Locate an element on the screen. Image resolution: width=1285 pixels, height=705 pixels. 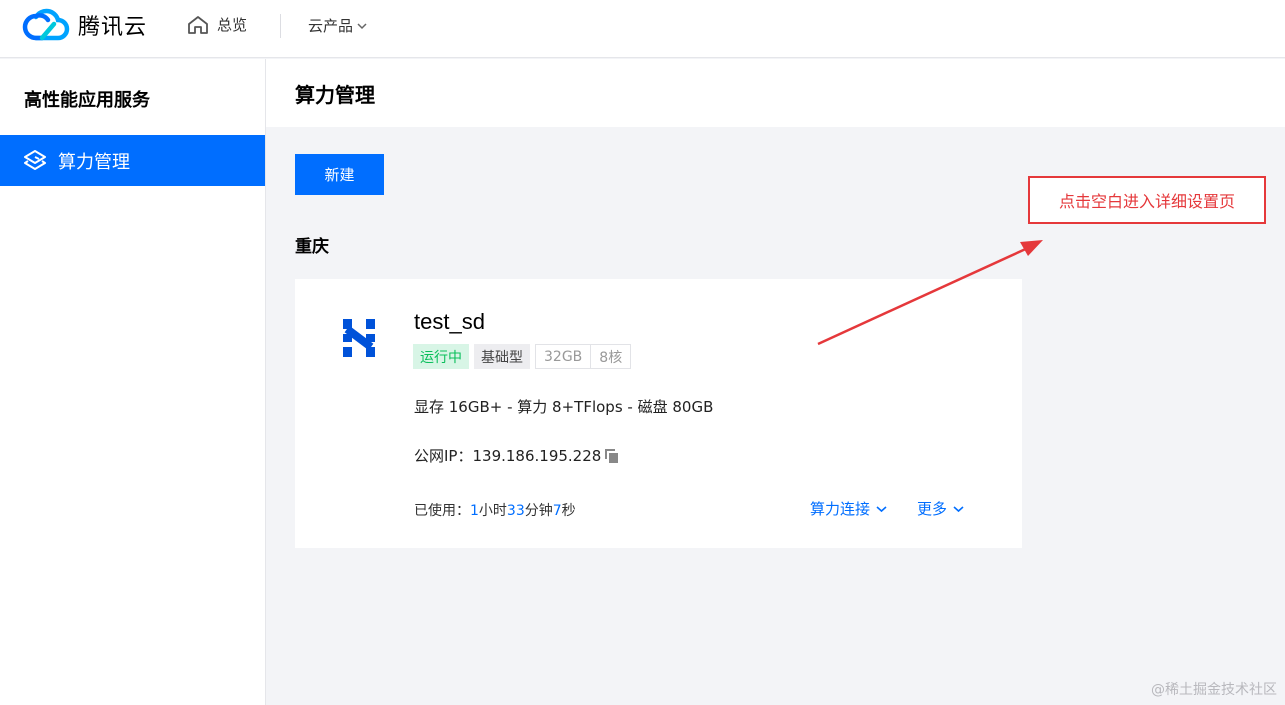
top-navigation-bar: 腾讯云 总览 云产品 is located at coordinates (642, 29).